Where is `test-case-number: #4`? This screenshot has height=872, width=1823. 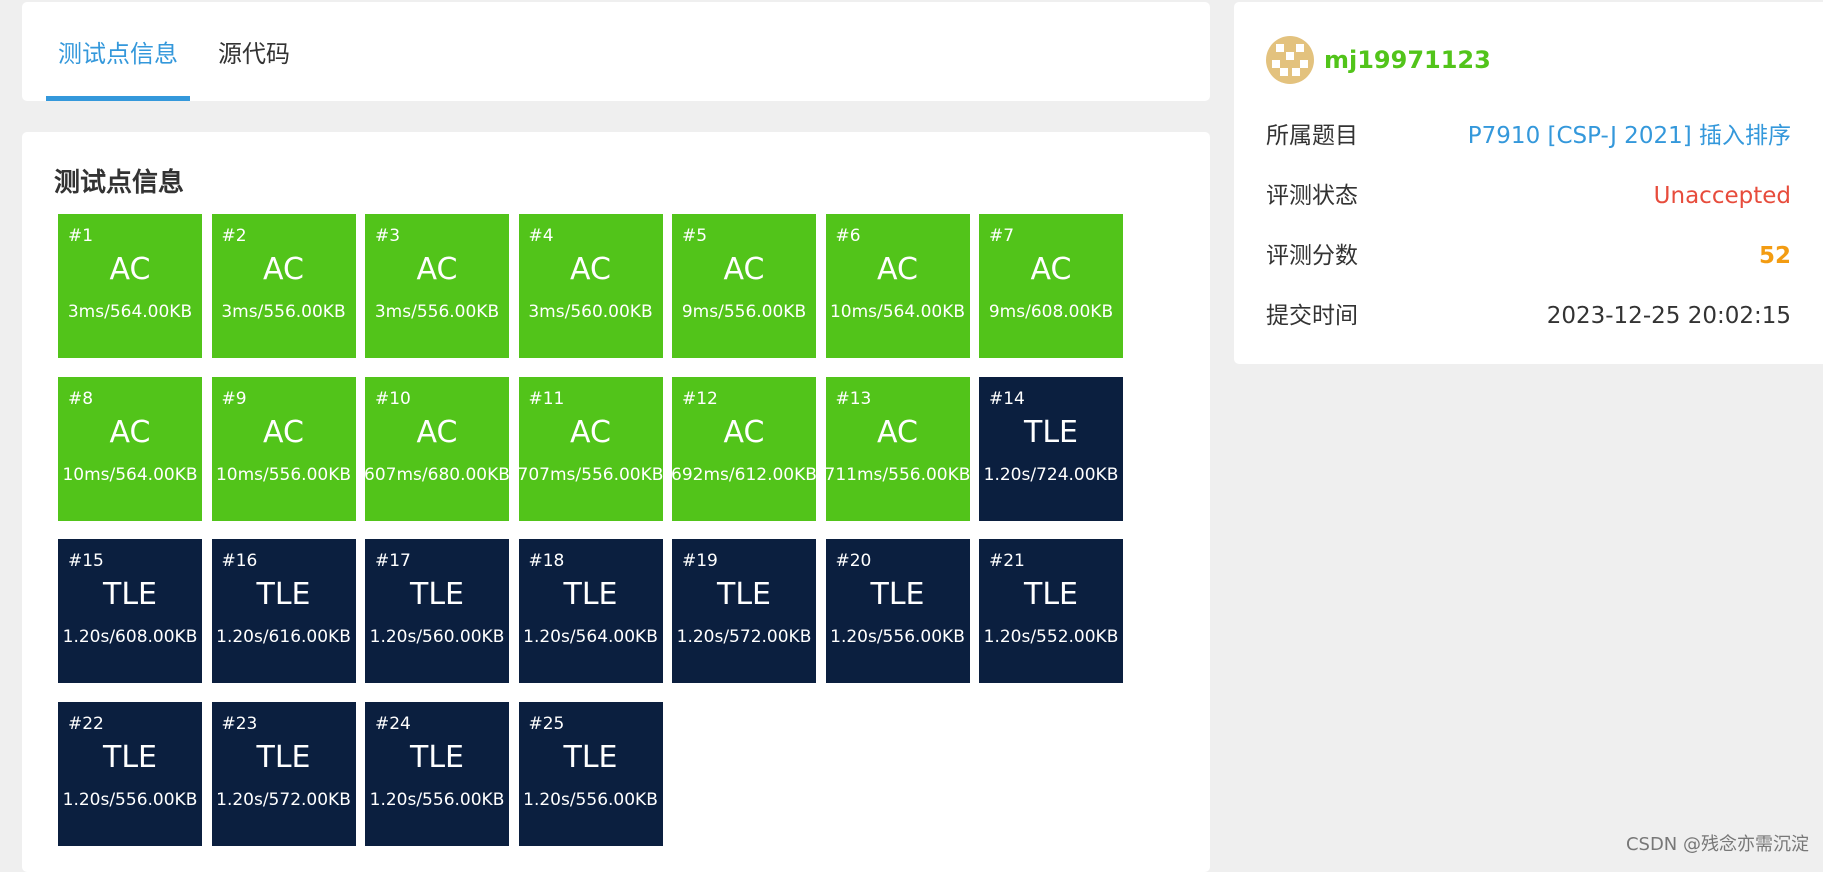
test-case-number: #4 is located at coordinates (541, 236).